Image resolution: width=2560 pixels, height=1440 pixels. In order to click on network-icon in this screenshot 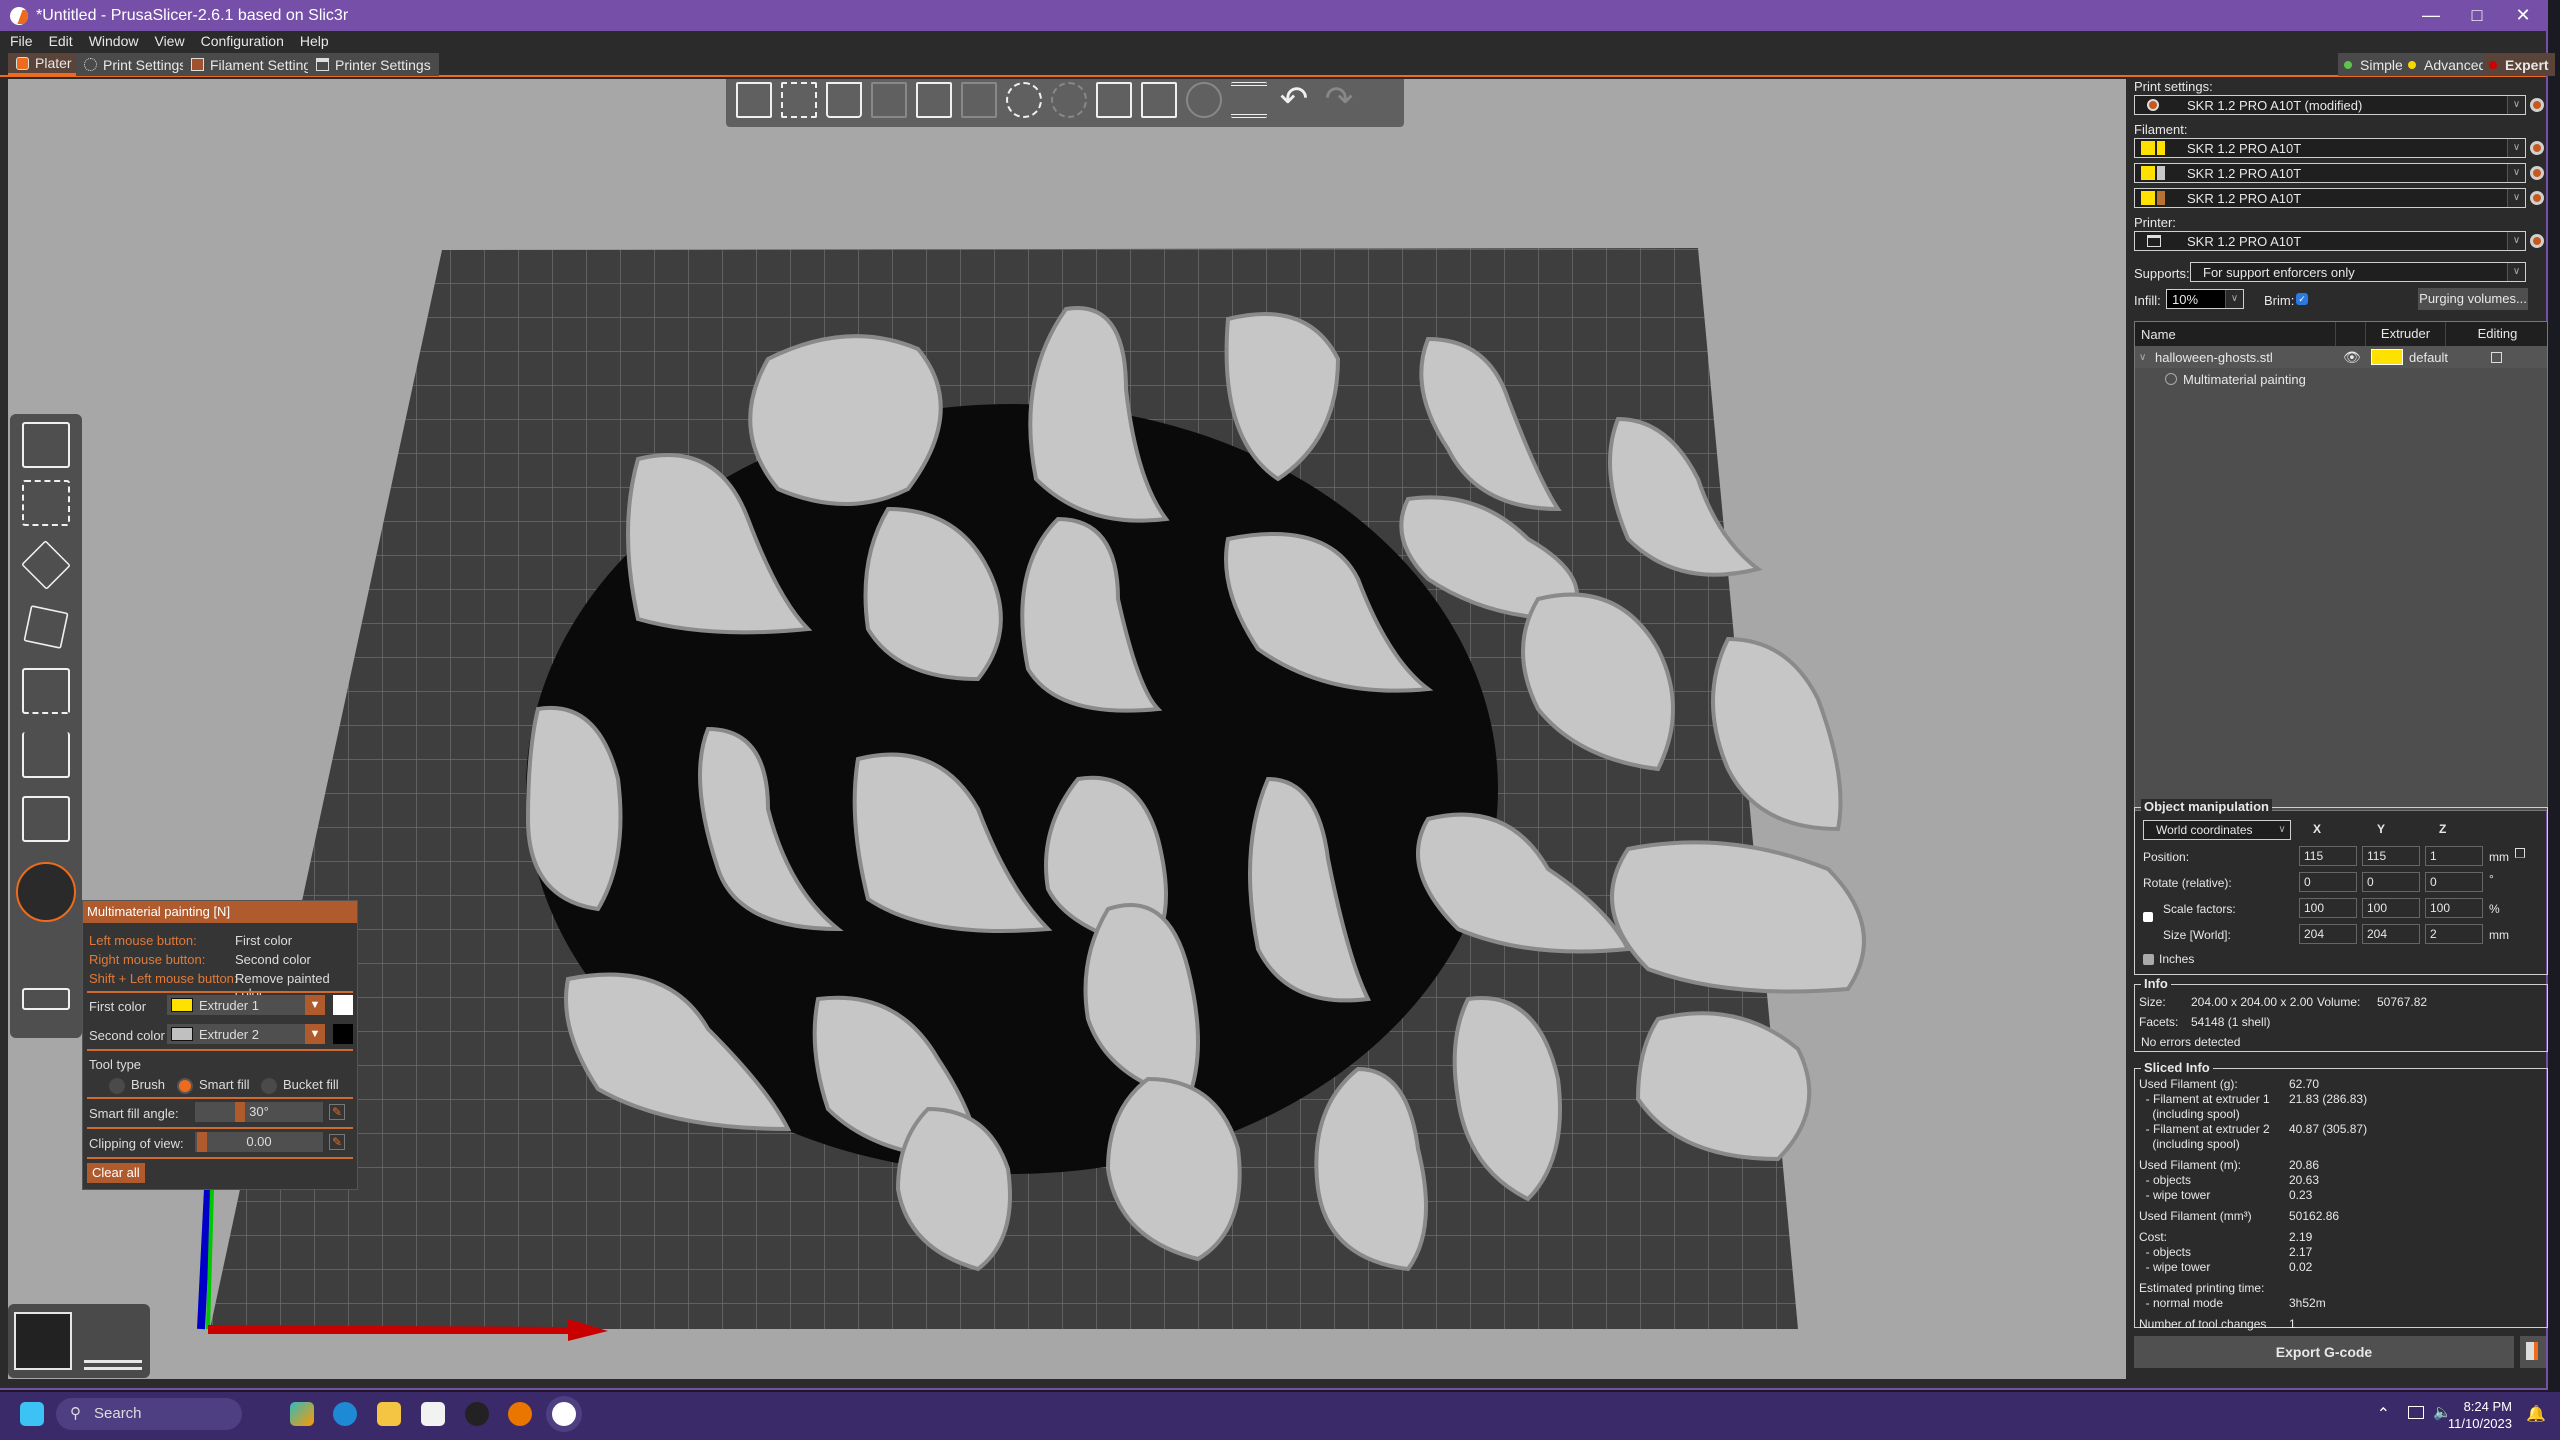, I will do `click(2416, 1412)`.